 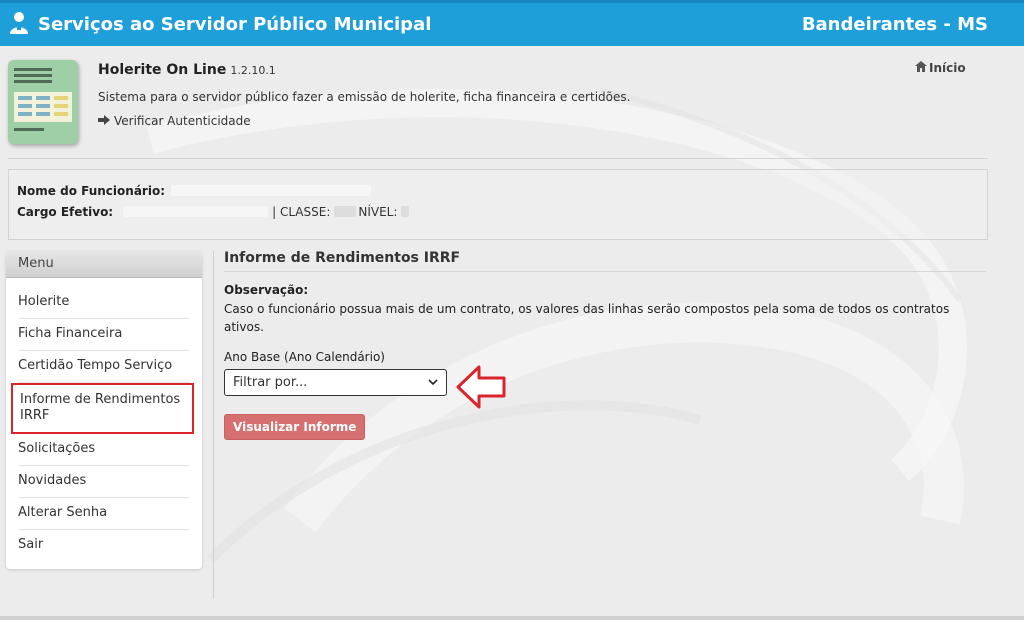 I want to click on observation-label: Observação:, so click(x=266, y=290).